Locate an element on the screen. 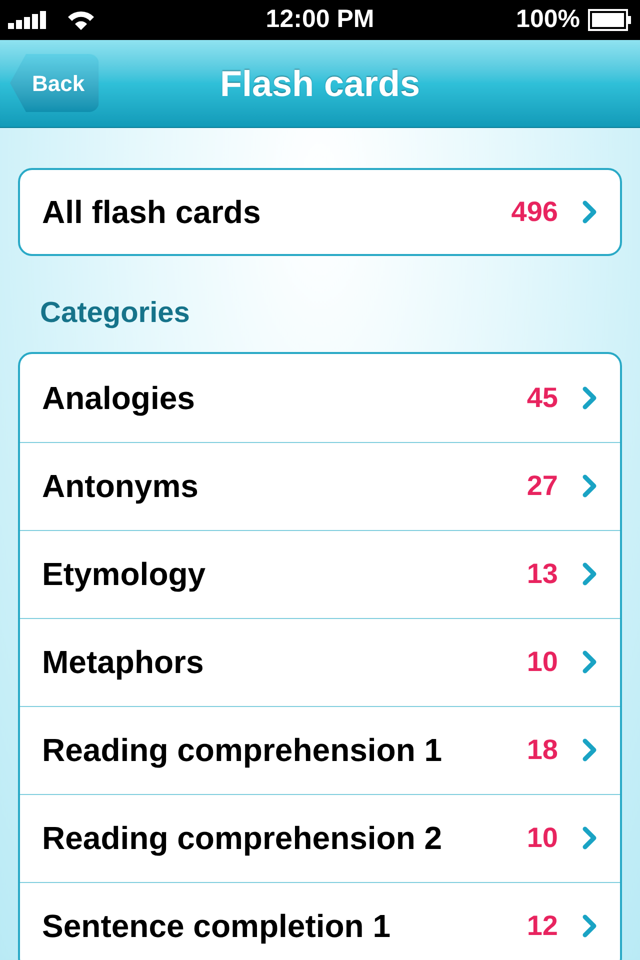  screen-title: Flash cards is located at coordinates (320, 84).